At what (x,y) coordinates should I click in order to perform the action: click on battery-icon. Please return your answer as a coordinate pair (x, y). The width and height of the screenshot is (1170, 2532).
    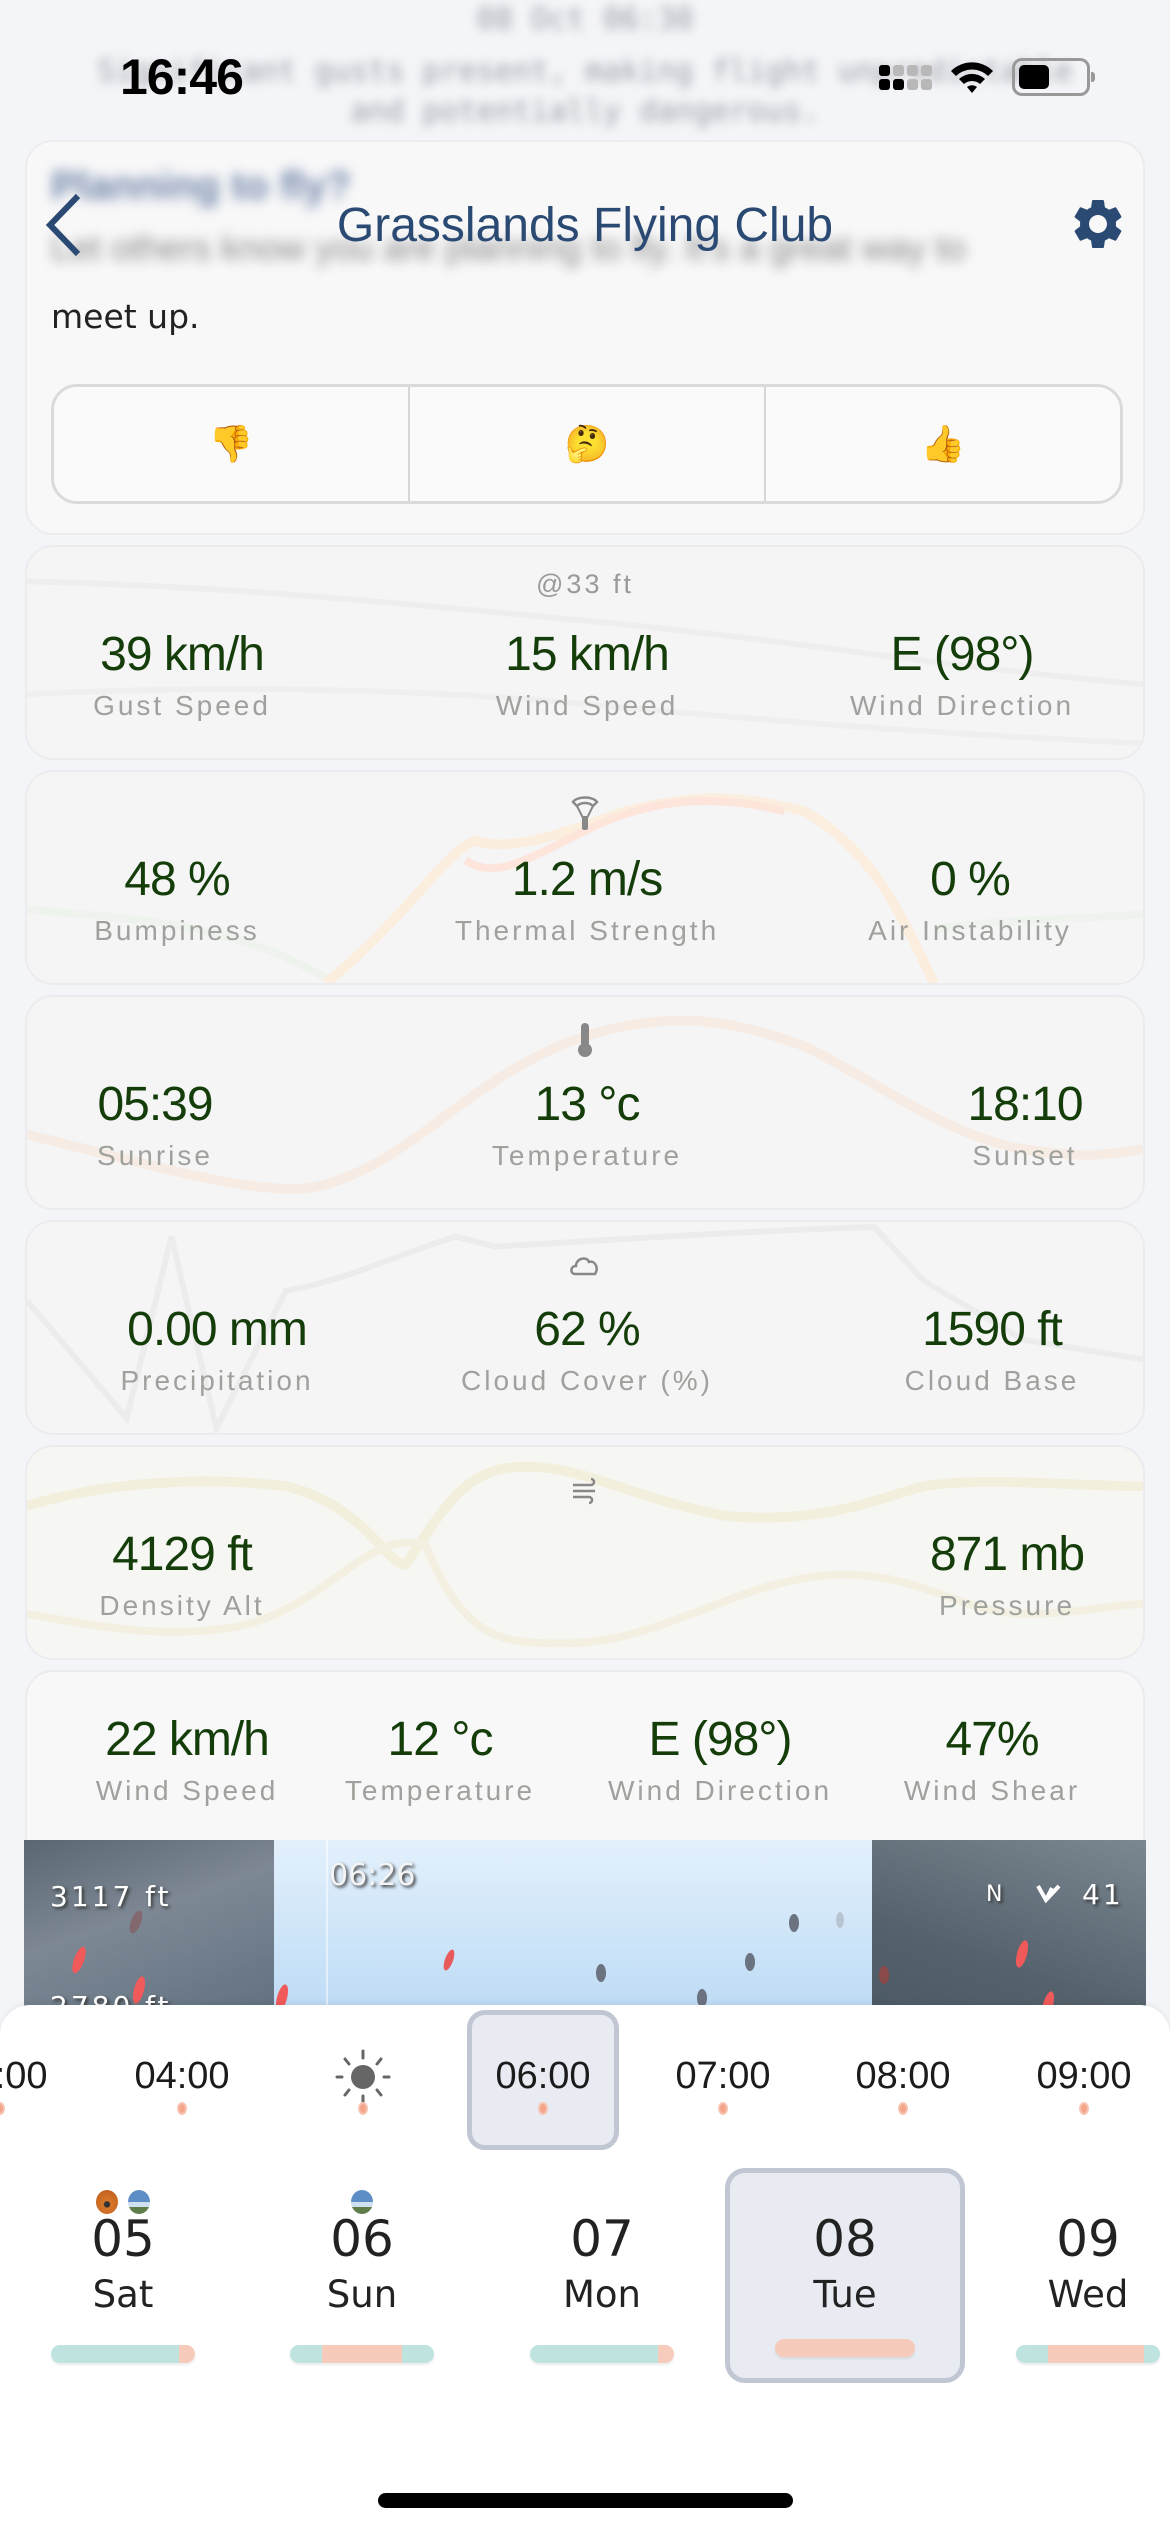
    Looking at the image, I should click on (1053, 77).